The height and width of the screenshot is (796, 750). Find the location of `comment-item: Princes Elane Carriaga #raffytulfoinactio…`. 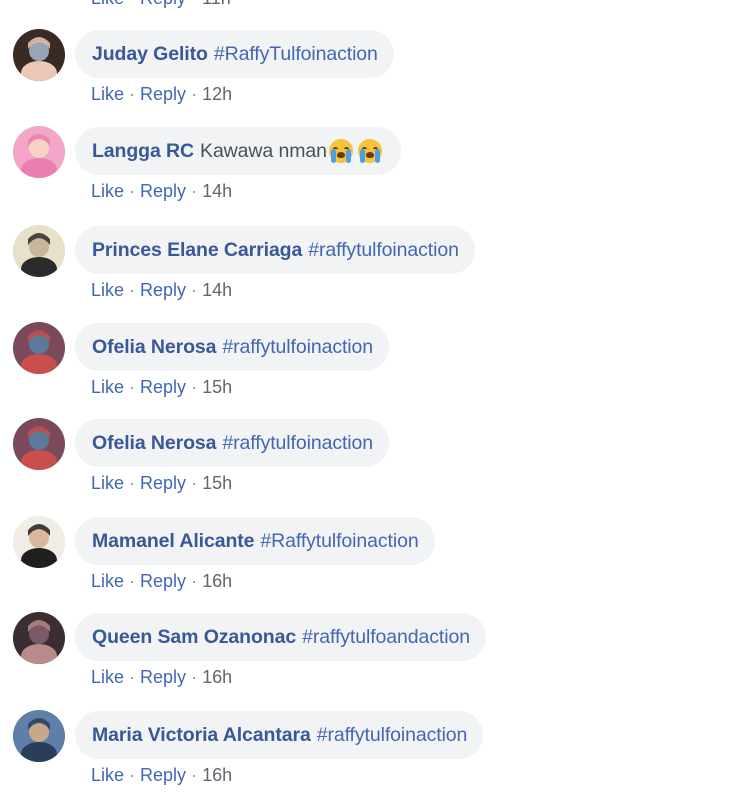

comment-item: Princes Elane Carriaga #raffytulfoinactio… is located at coordinates (375, 270).